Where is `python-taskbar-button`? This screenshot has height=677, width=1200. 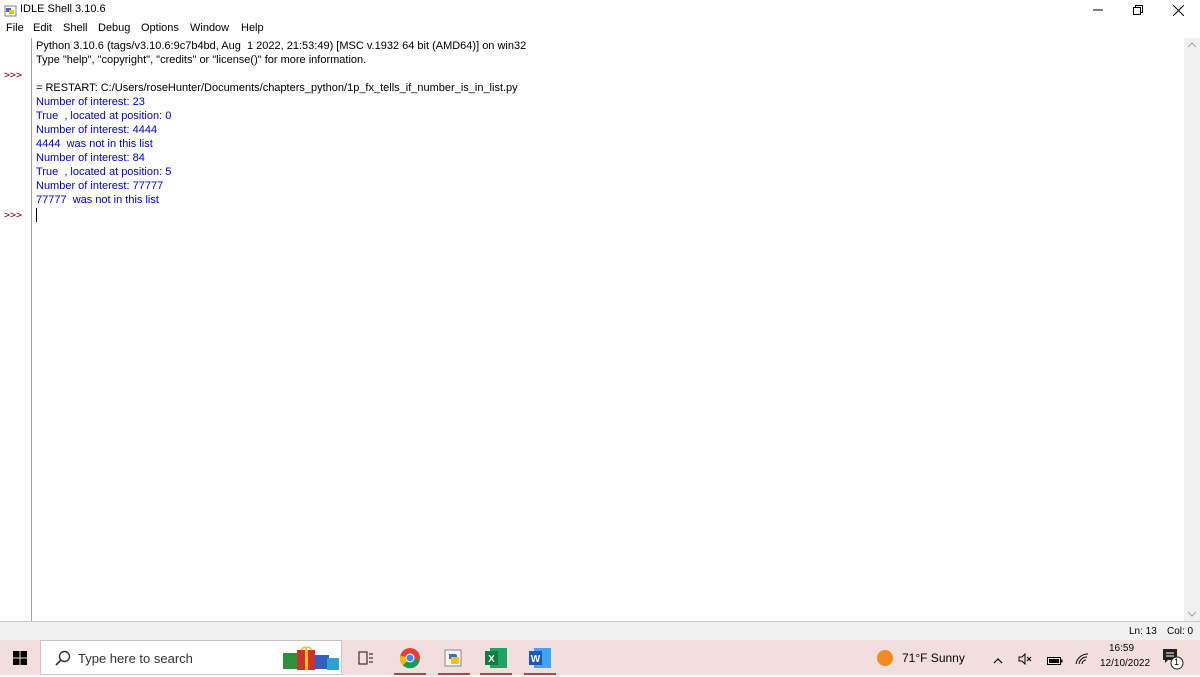 python-taskbar-button is located at coordinates (454, 657).